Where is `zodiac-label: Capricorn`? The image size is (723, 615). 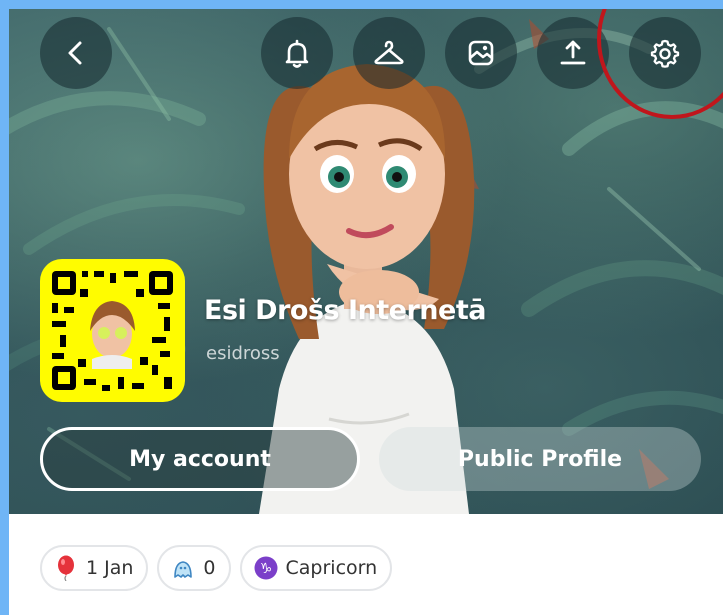 zodiac-label: Capricorn is located at coordinates (331, 568).